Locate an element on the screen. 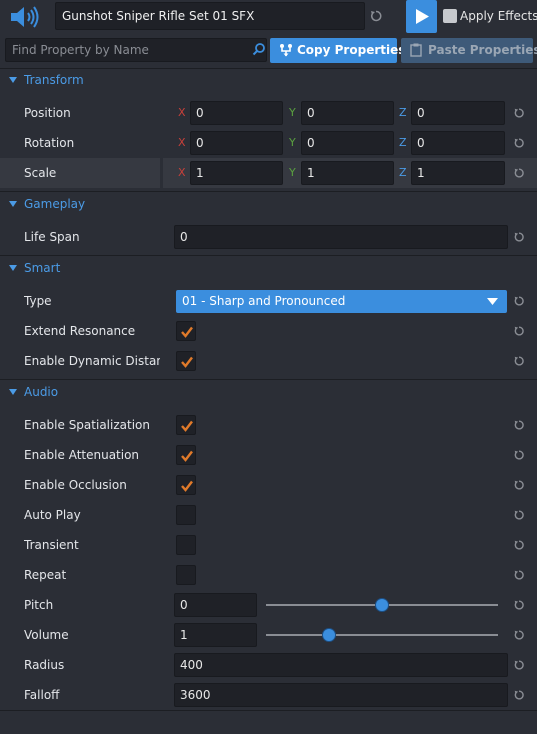 The image size is (537, 734). play-button is located at coordinates (421, 16).